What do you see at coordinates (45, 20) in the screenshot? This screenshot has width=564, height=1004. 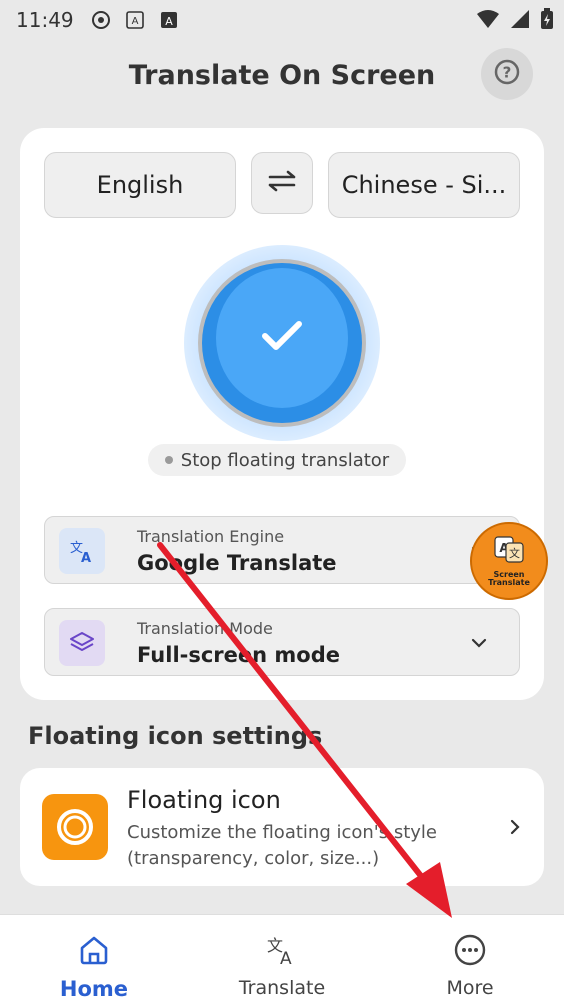 I see `status-time: 11:49` at bounding box center [45, 20].